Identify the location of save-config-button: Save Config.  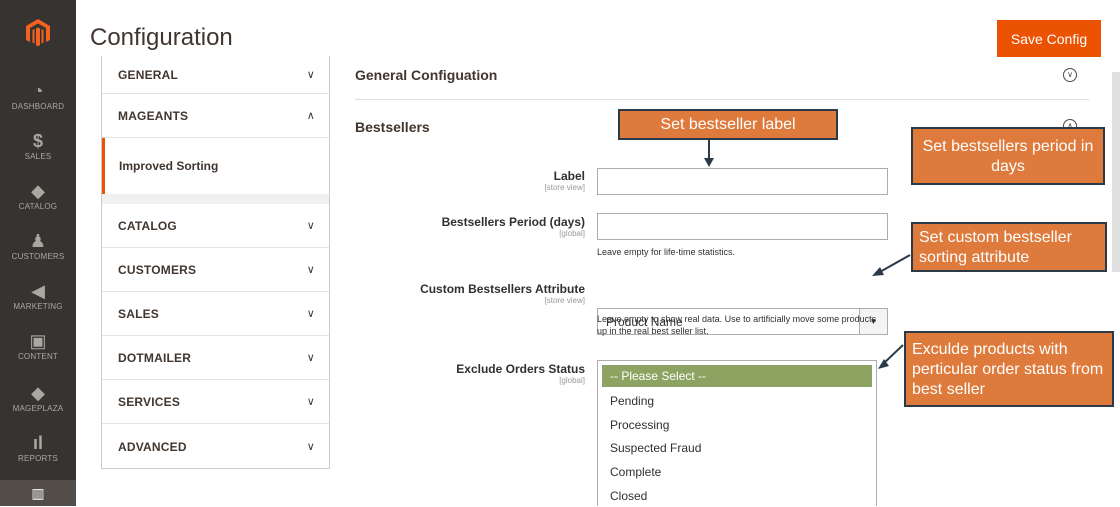
(1049, 38).